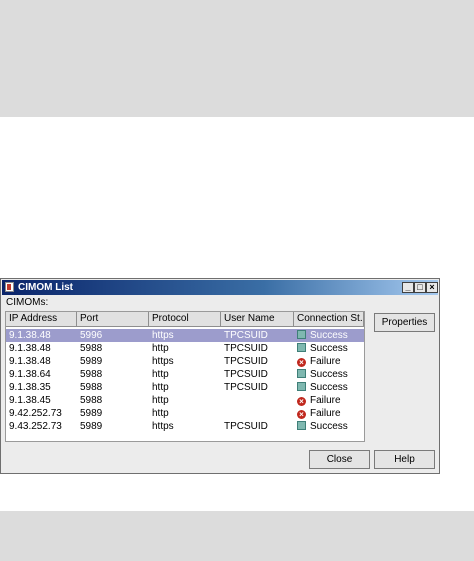 This screenshot has width=474, height=561. What do you see at coordinates (41, 319) in the screenshot?
I see `column-header-ip-address: IP Address` at bounding box center [41, 319].